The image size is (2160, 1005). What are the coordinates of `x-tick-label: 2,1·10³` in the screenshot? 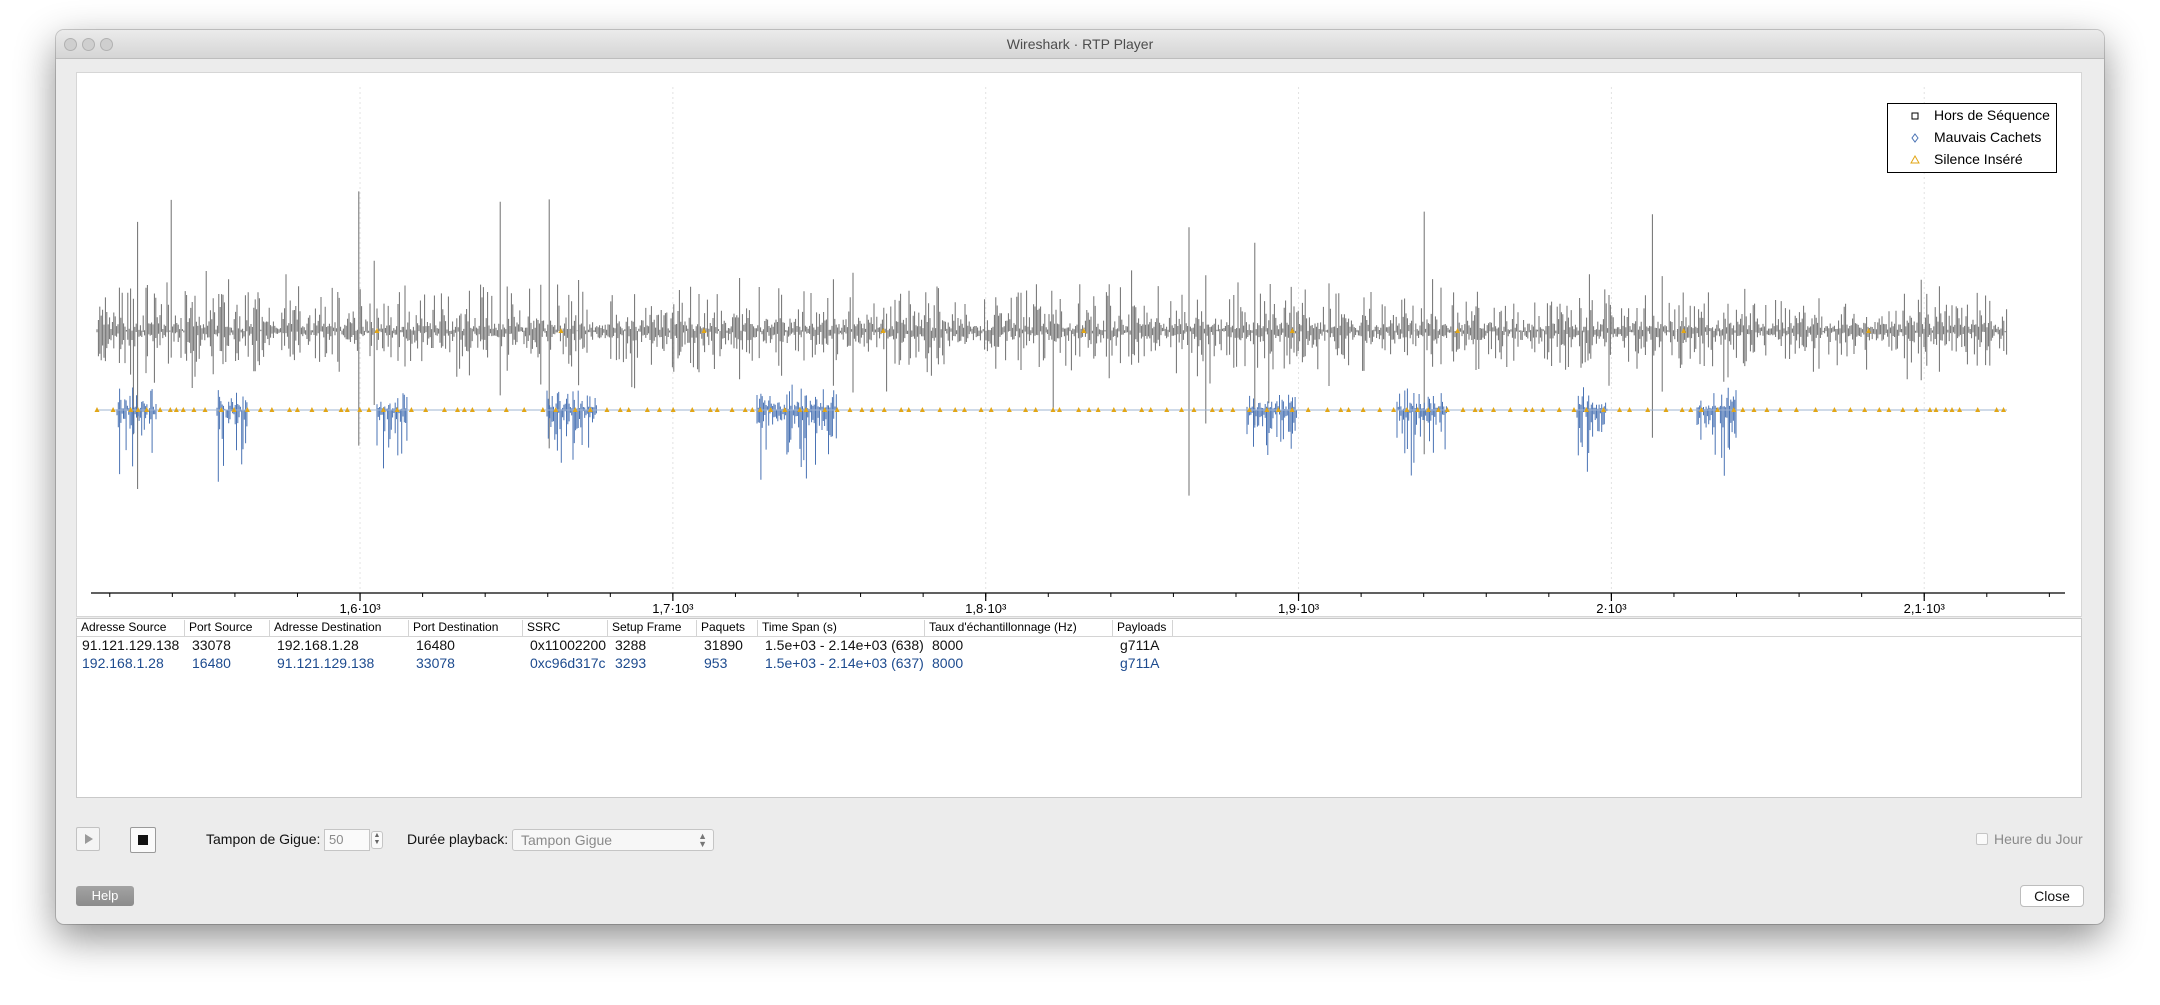 It's located at (1925, 608).